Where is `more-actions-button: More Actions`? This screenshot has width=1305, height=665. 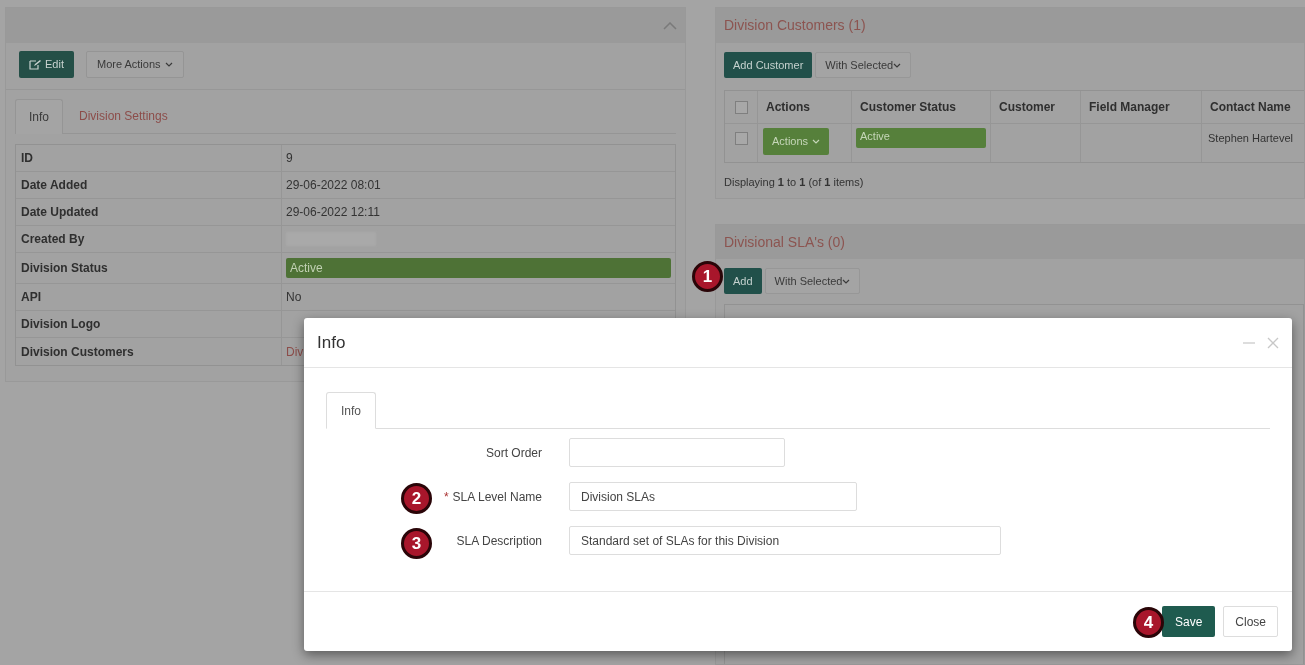 more-actions-button: More Actions is located at coordinates (134, 64).